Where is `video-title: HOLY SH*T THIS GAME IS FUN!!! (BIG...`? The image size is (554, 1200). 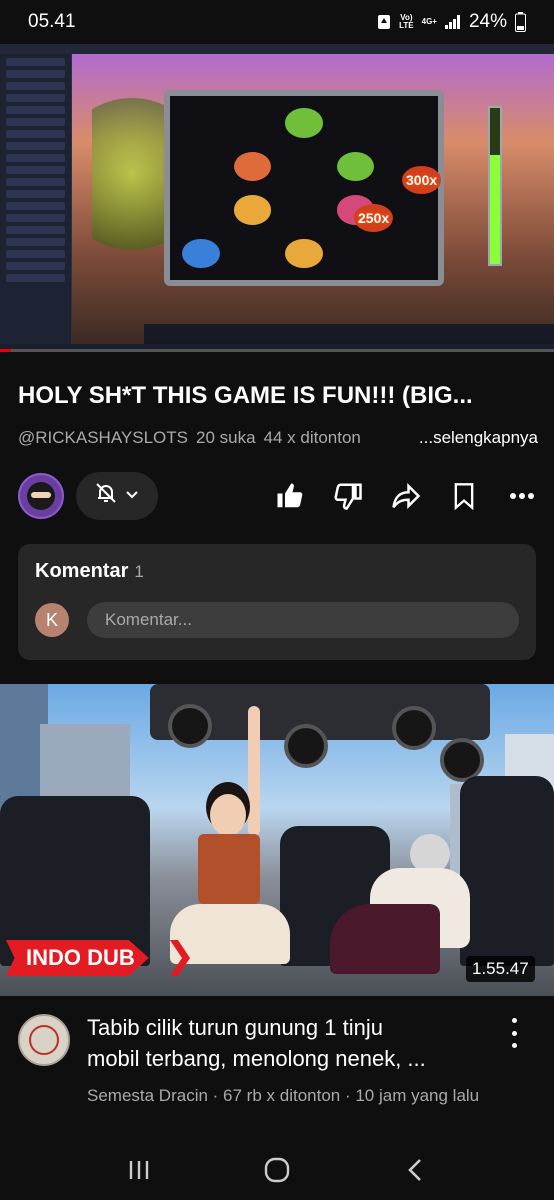 video-title: HOLY SH*T THIS GAME IS FUN!!! (BIG... is located at coordinates (278, 396).